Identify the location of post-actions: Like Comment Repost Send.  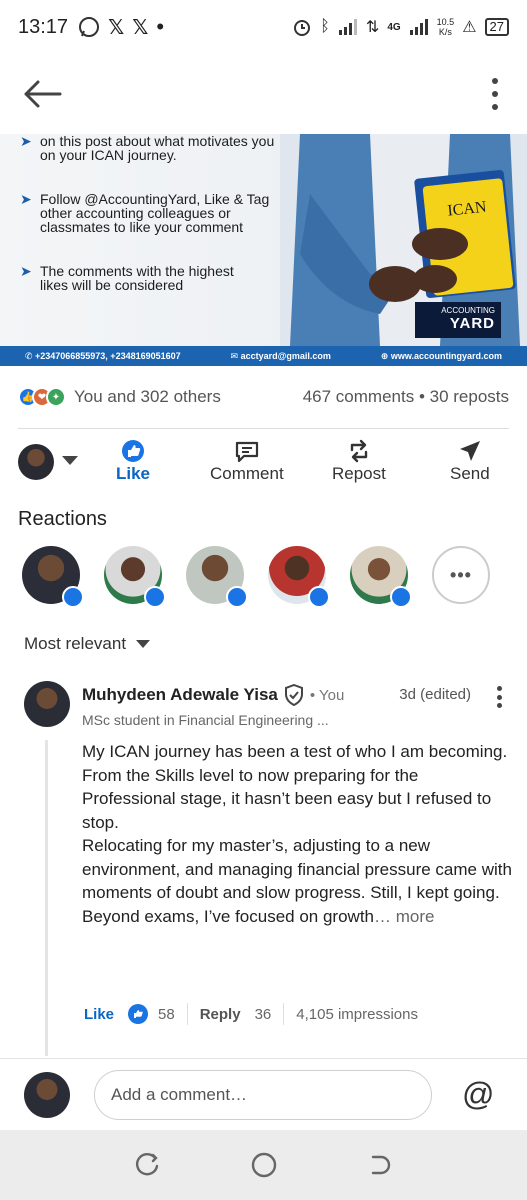
(263, 466).